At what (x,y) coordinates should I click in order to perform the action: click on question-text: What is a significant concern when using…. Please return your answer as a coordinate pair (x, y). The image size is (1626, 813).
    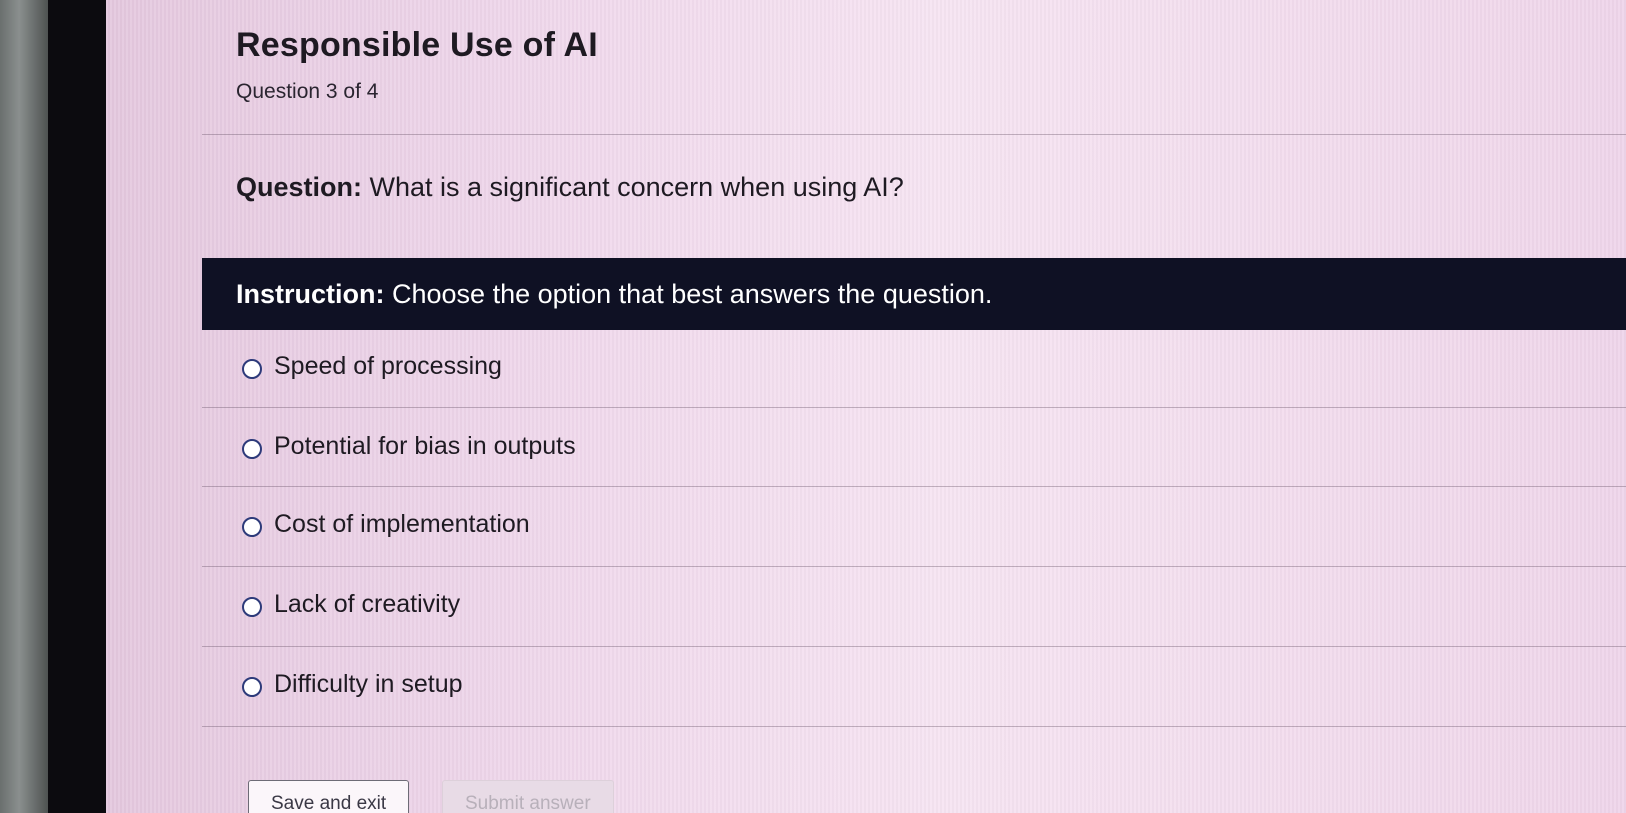
    Looking at the image, I should click on (633, 187).